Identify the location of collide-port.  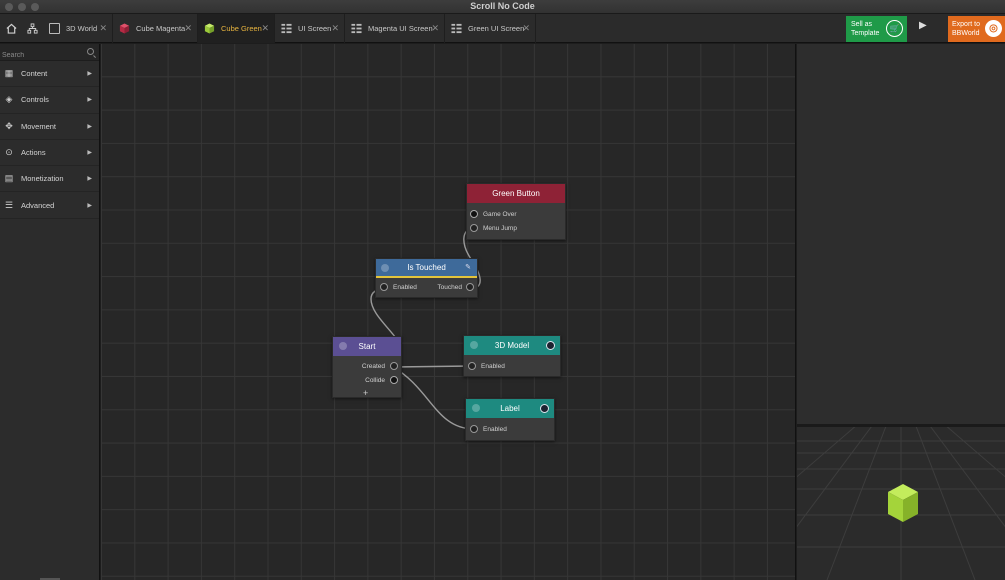
(394, 380).